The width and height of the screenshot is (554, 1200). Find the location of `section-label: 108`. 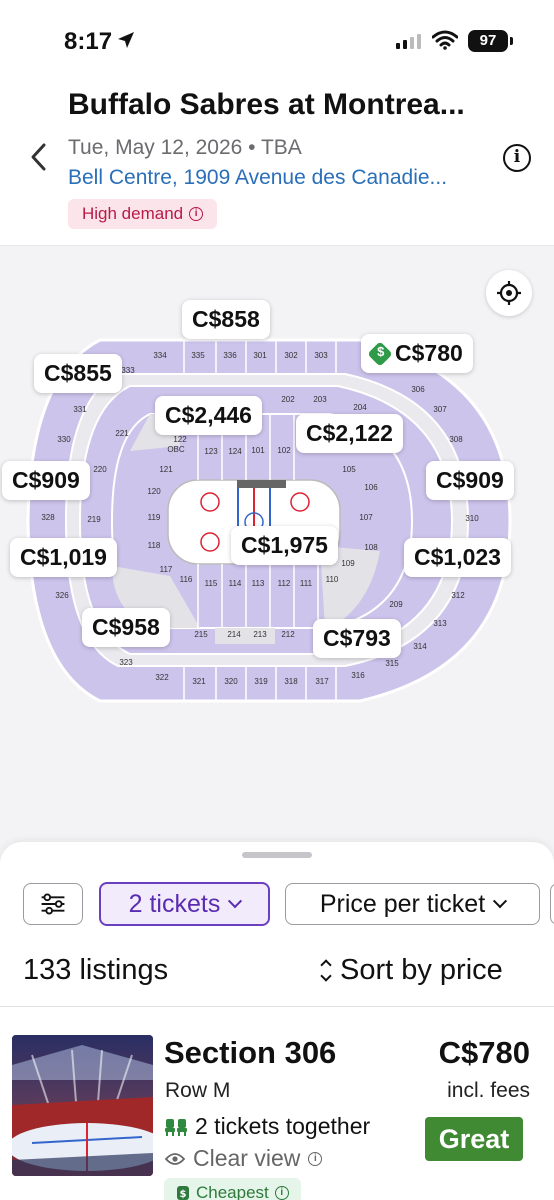

section-label: 108 is located at coordinates (371, 547).